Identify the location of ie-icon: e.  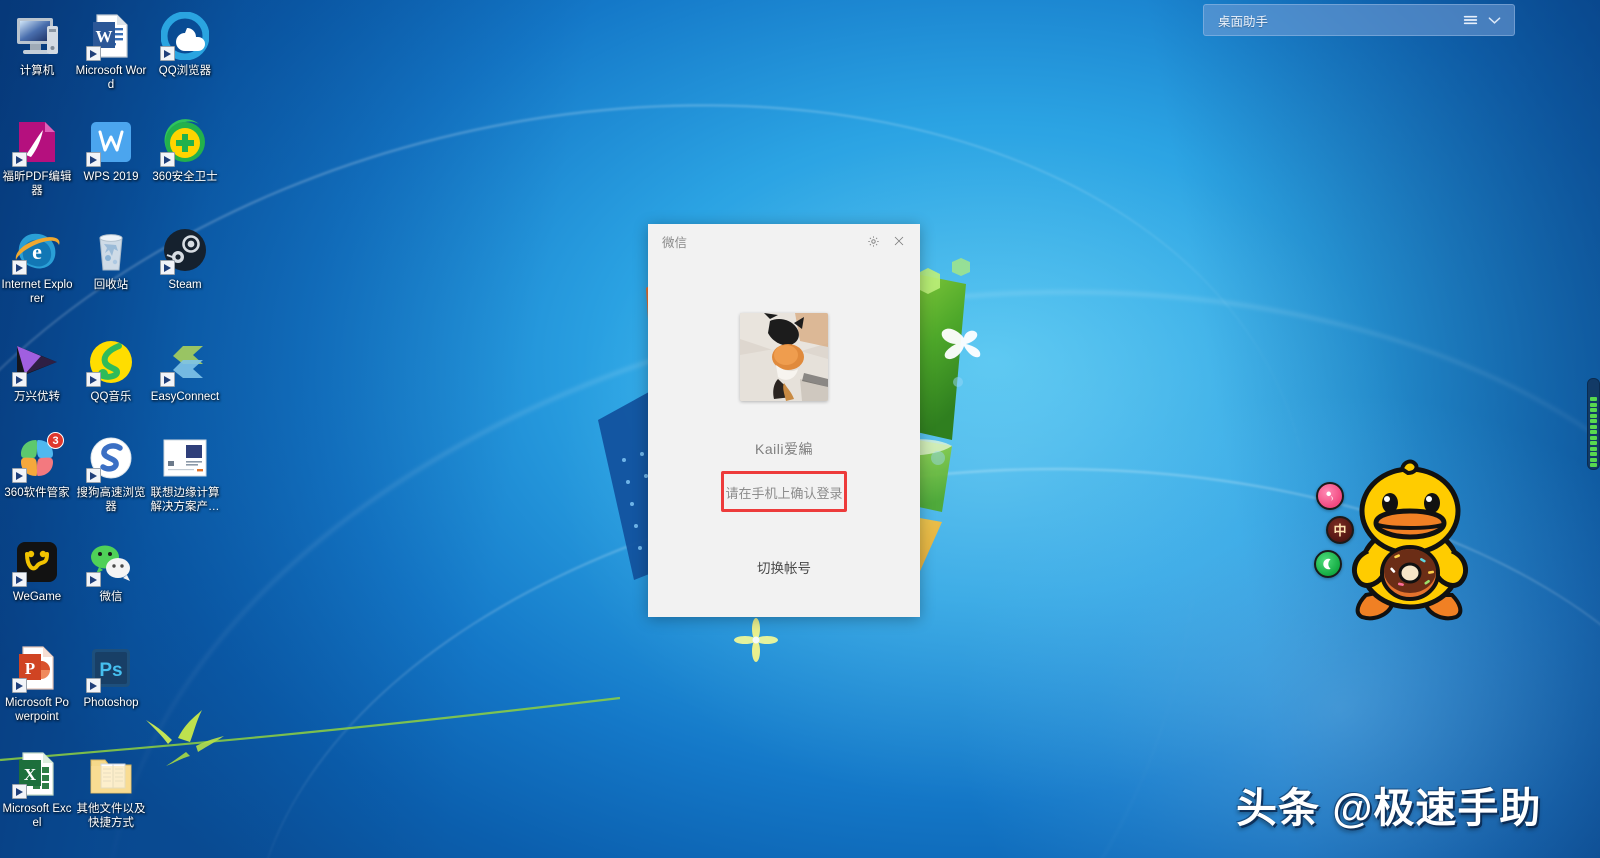
(36, 250).